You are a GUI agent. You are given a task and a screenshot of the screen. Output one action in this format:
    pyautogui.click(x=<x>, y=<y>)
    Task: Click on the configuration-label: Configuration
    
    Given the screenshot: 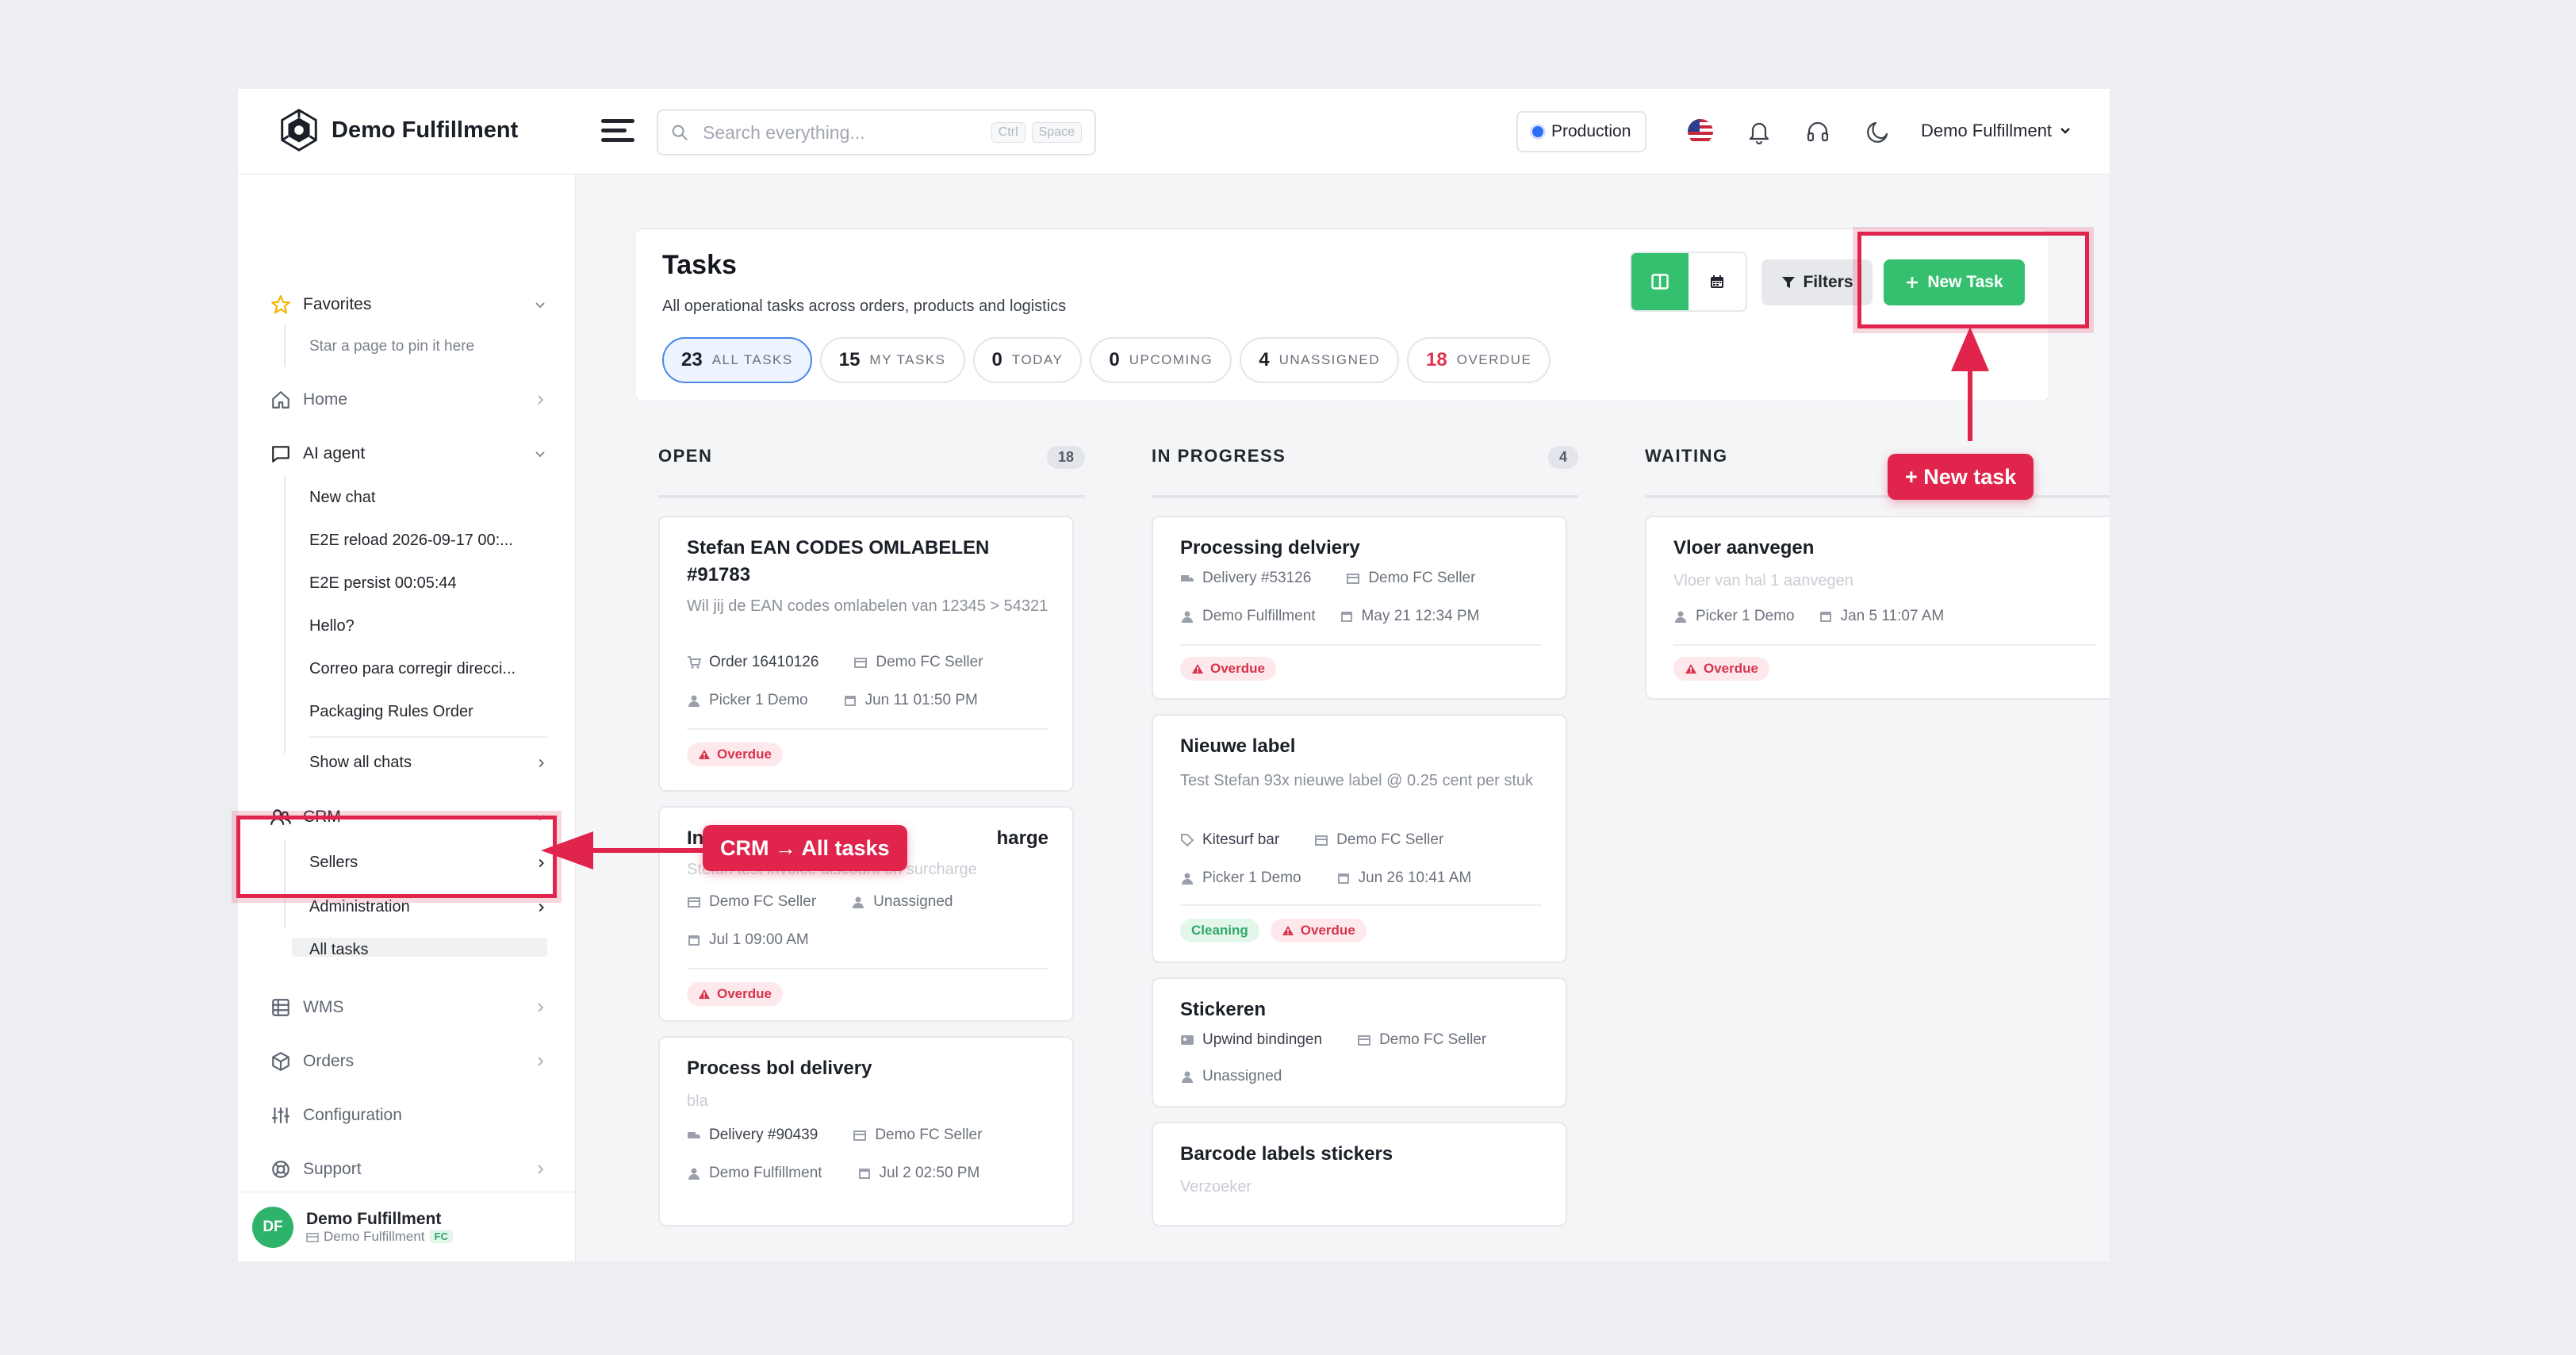 What is the action you would take?
    pyautogui.click(x=352, y=1115)
    